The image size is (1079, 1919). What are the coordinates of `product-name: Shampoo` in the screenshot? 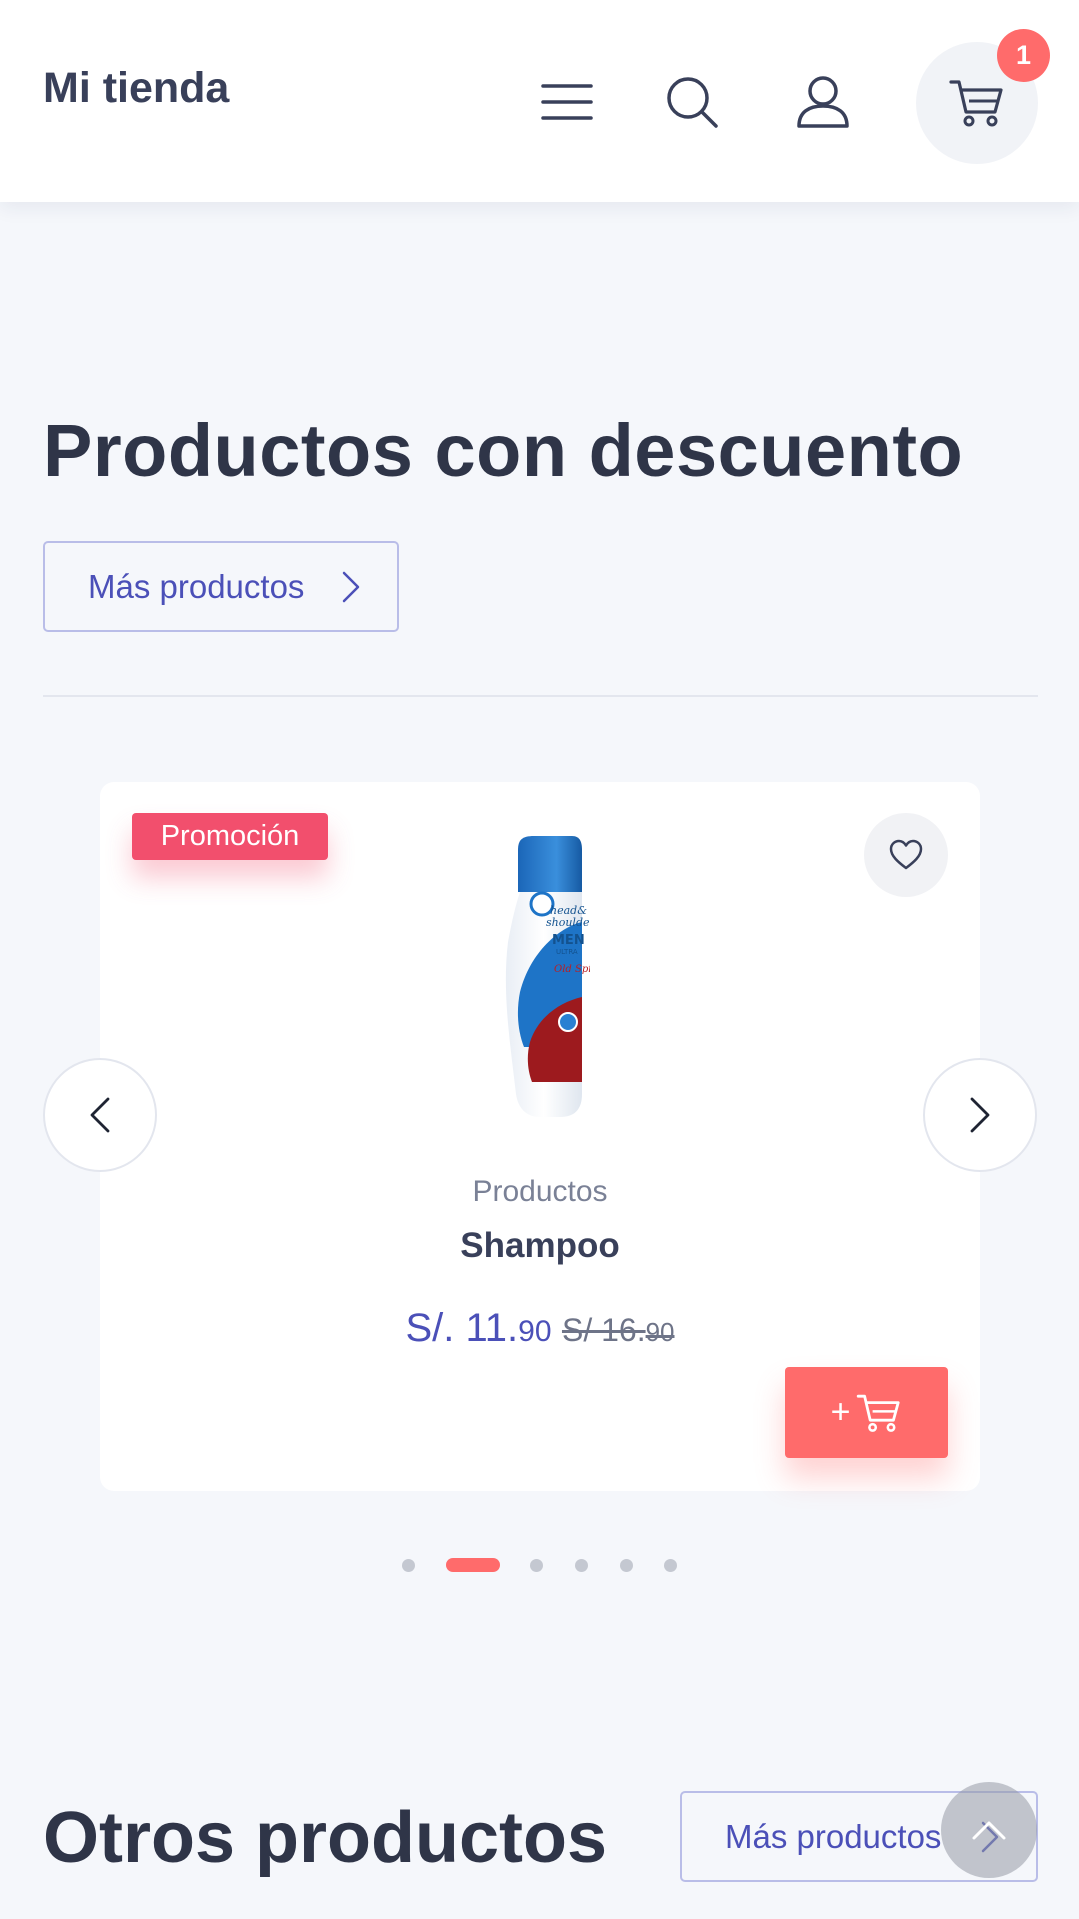 It's located at (540, 1246).